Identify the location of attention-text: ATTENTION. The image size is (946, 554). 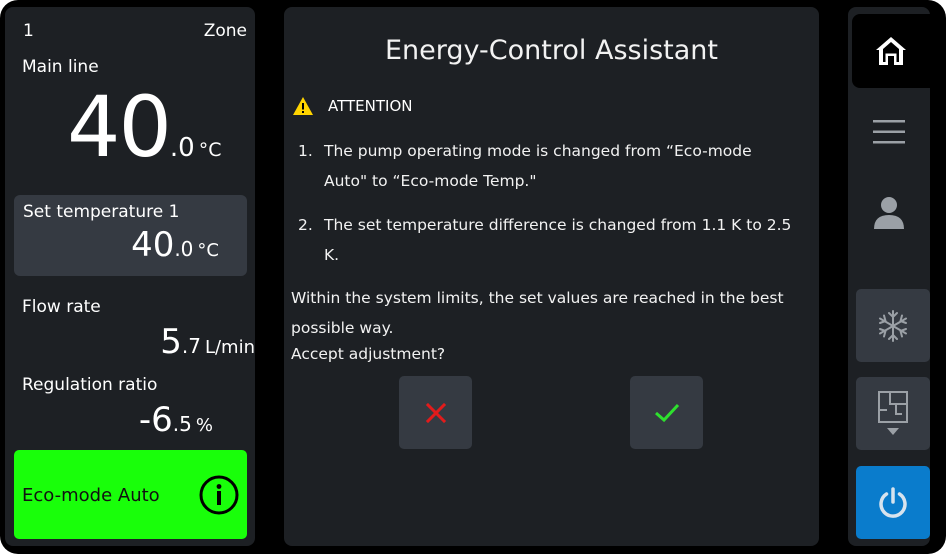
(370, 106).